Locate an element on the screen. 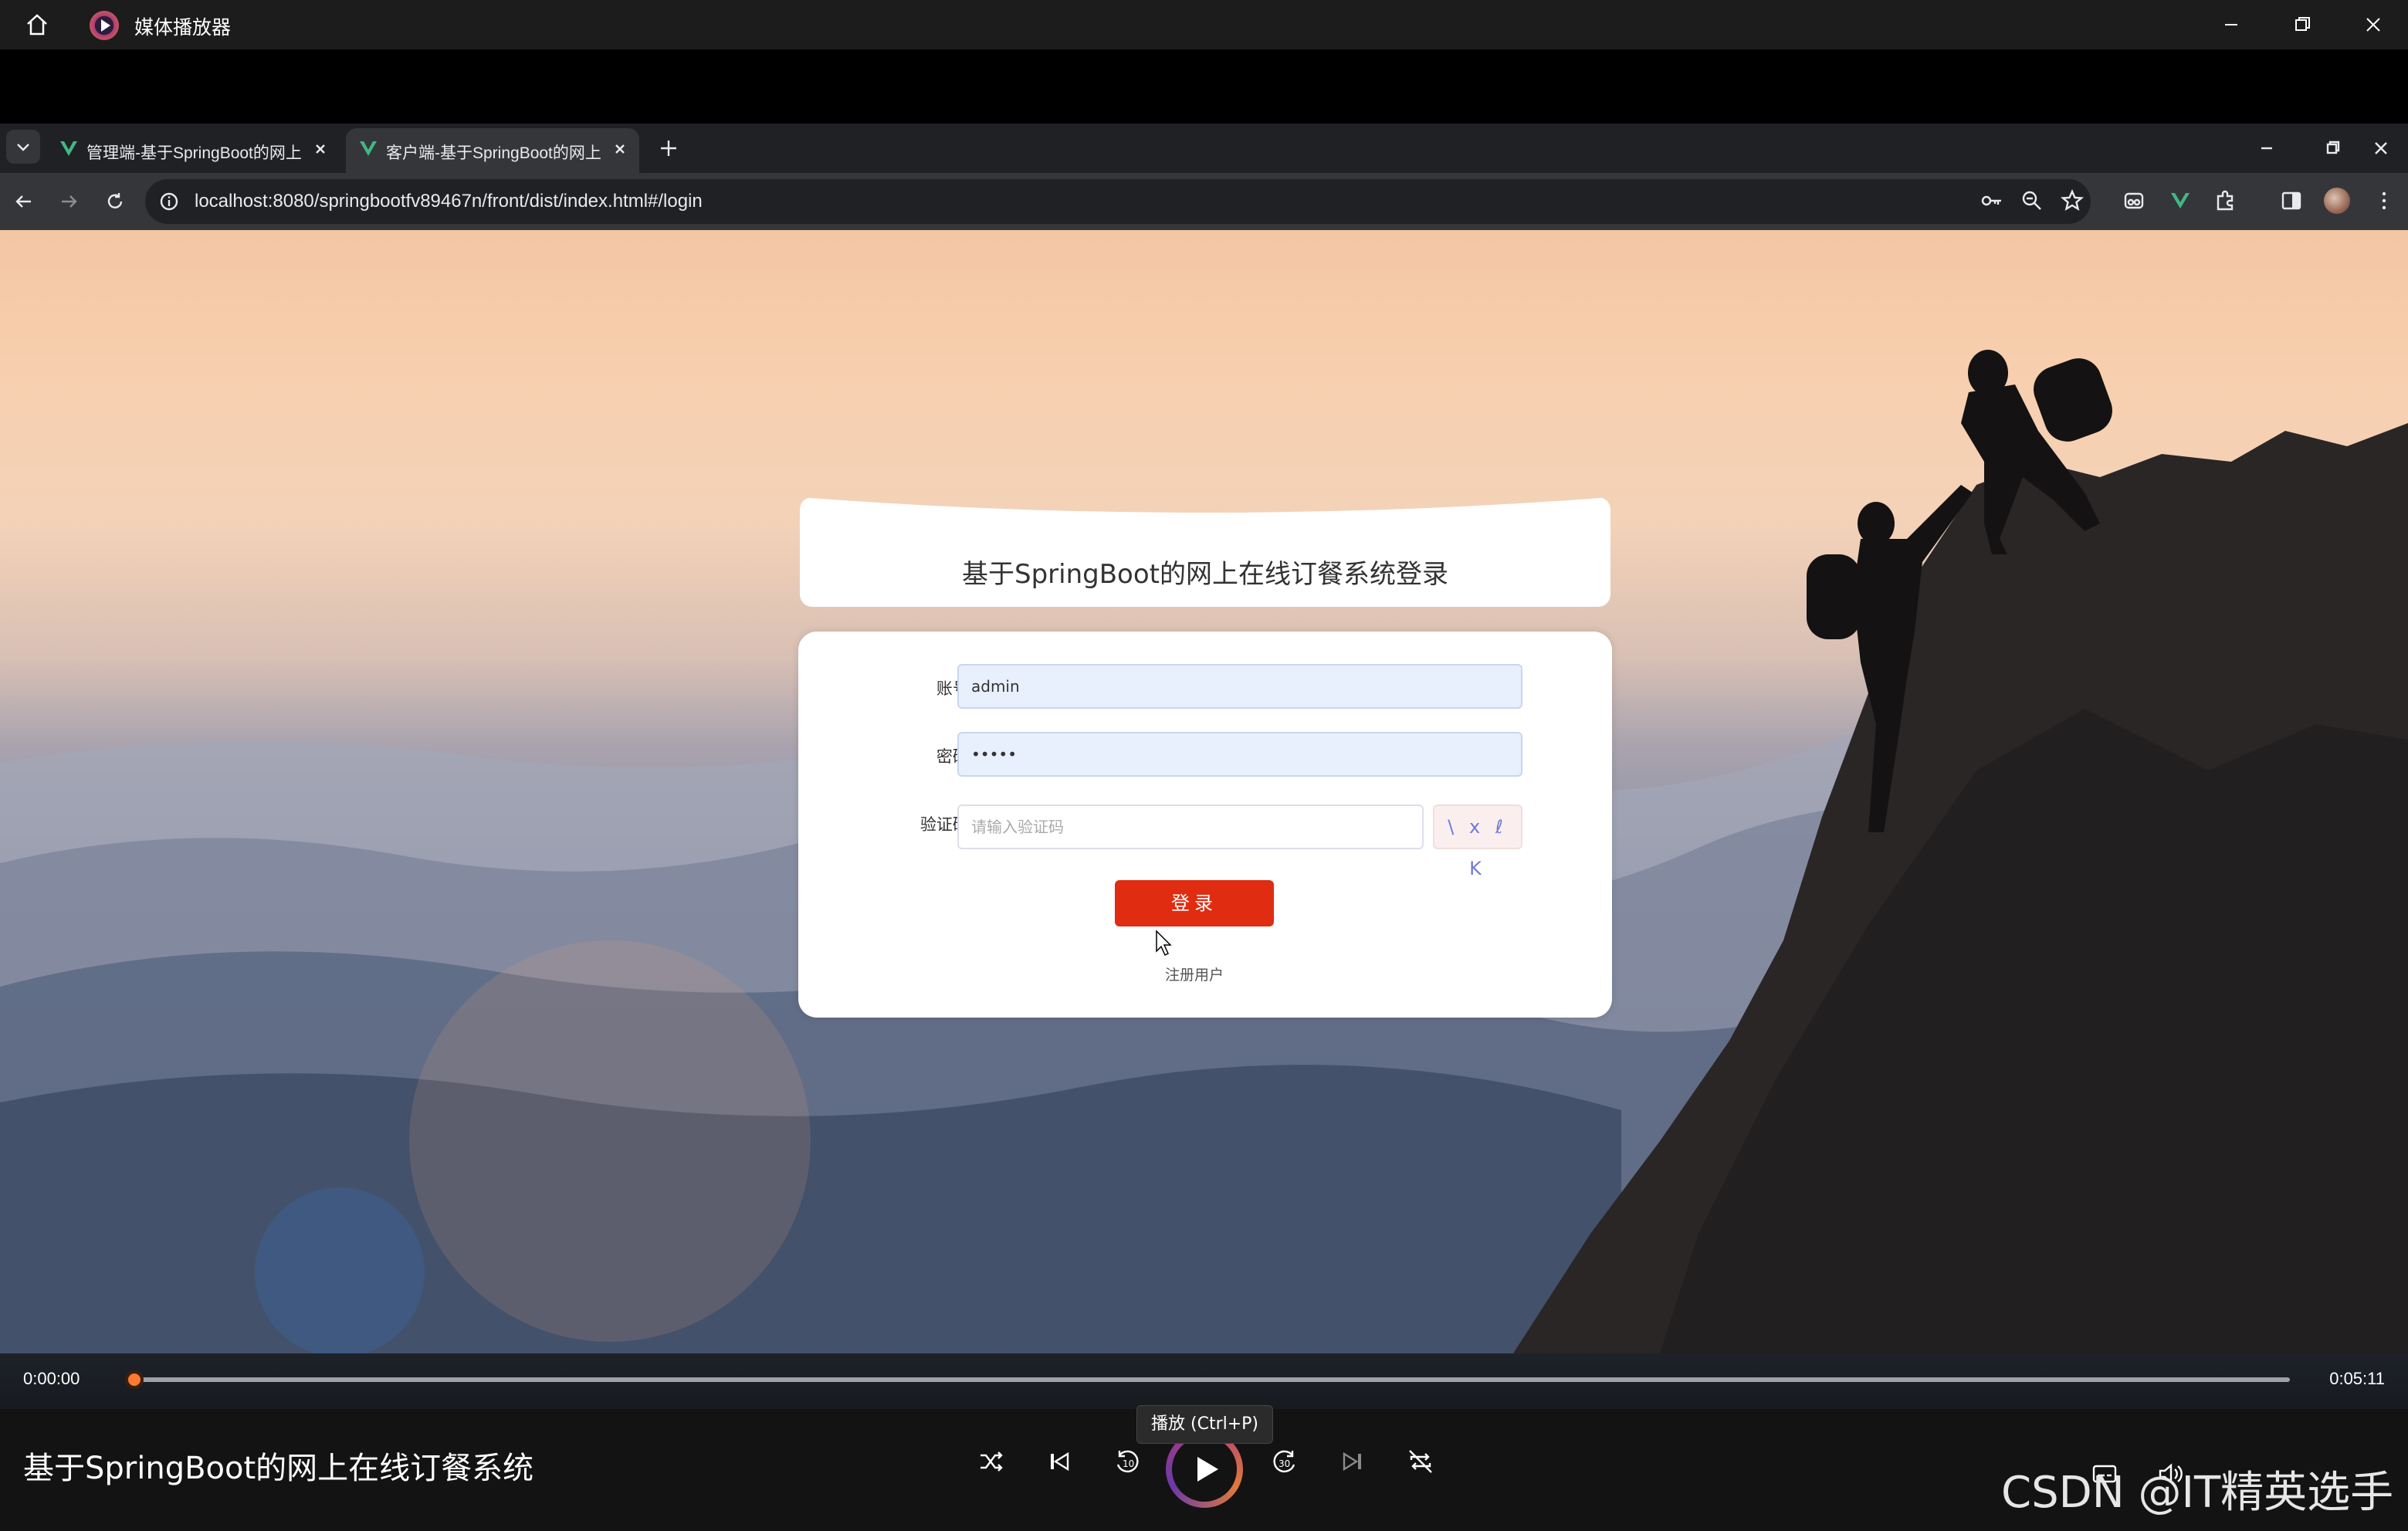 This screenshot has width=2408, height=1531. tab-label: 管理端-基于SpringBoot的网上 is located at coordinates (194, 153).